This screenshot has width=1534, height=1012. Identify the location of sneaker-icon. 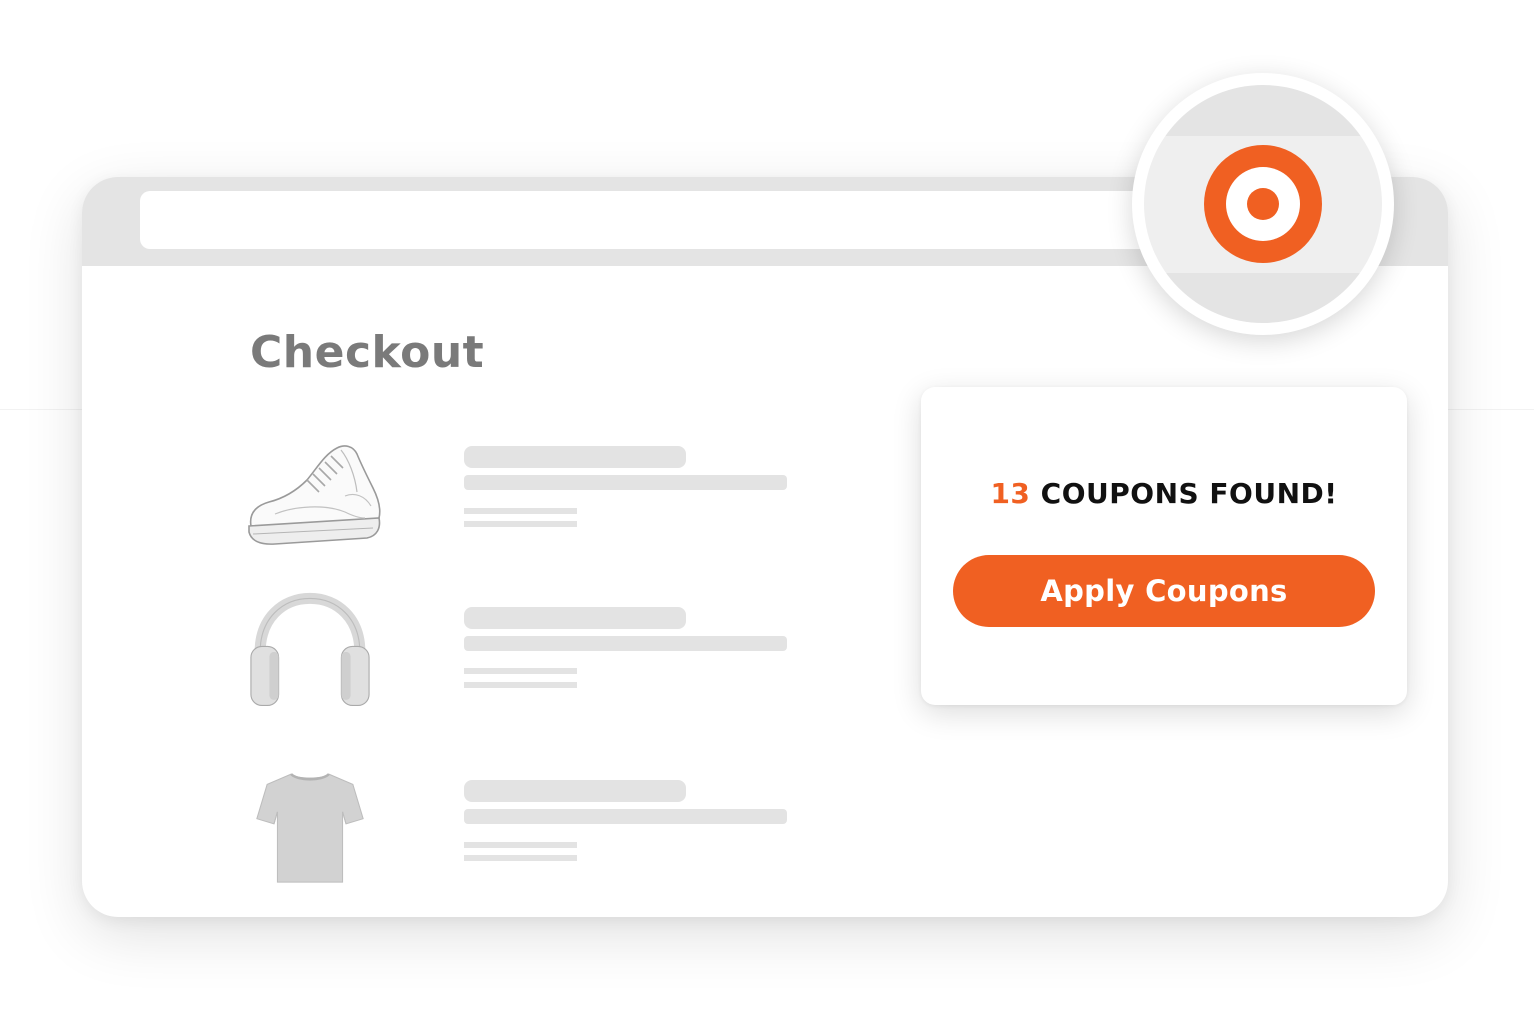
(314, 495).